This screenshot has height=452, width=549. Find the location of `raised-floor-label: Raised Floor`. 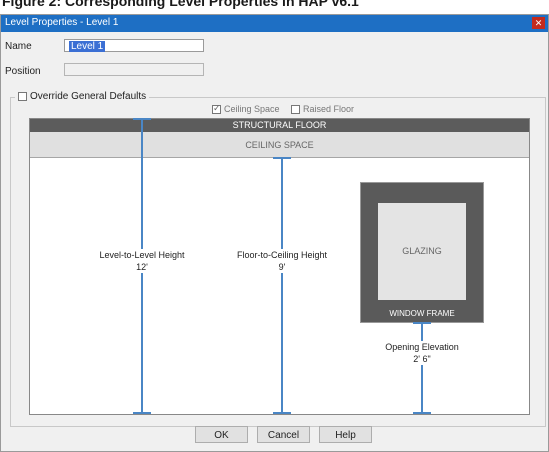

raised-floor-label: Raised Floor is located at coordinates (329, 109).